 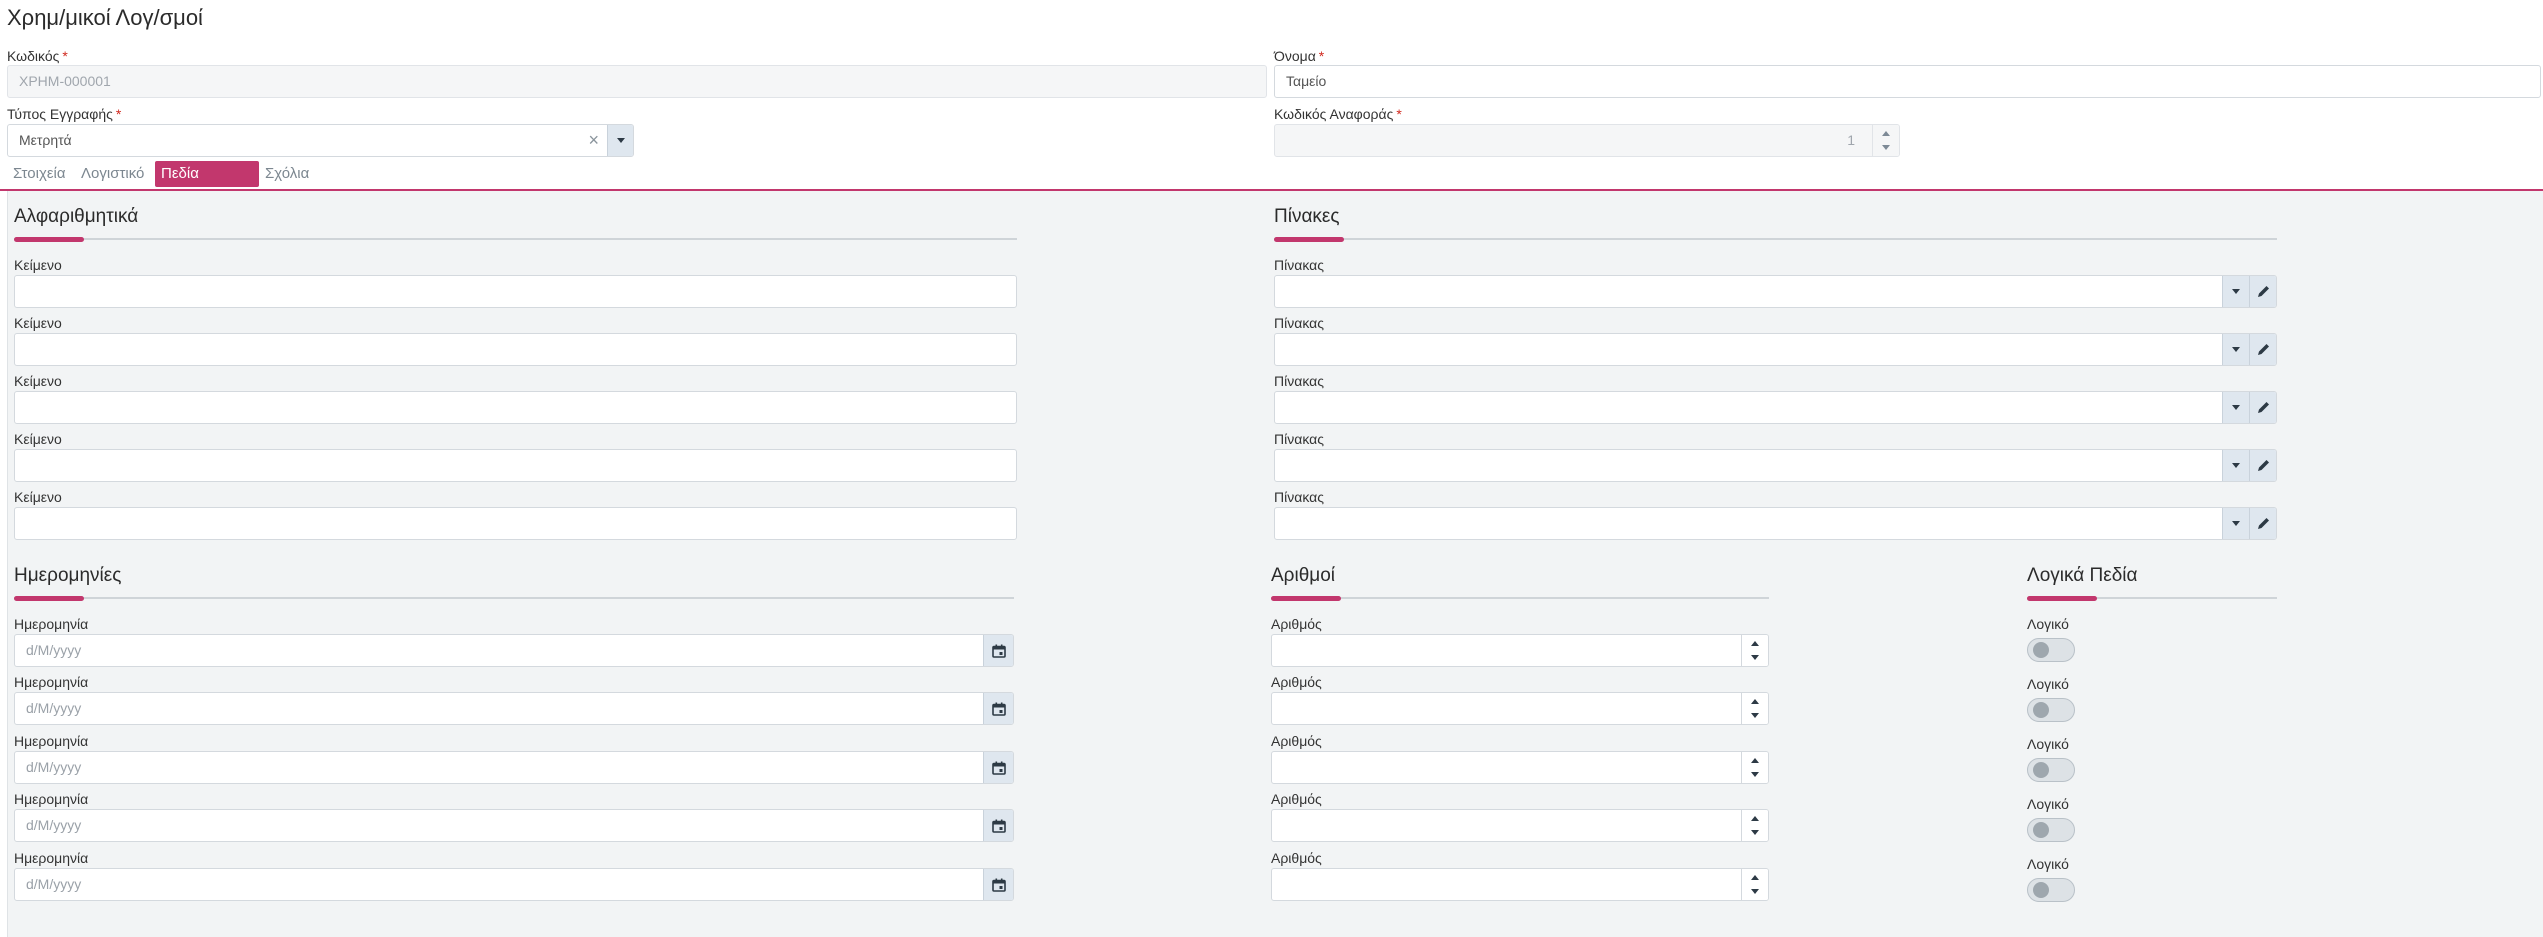 I want to click on code-field: ΧΡΗΜ-000001, so click(x=637, y=81).